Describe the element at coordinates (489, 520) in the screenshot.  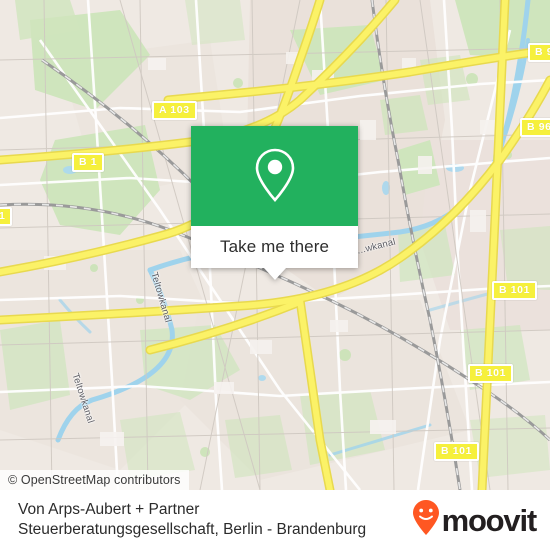
I see `moovit-wordmark: moovit` at that location.